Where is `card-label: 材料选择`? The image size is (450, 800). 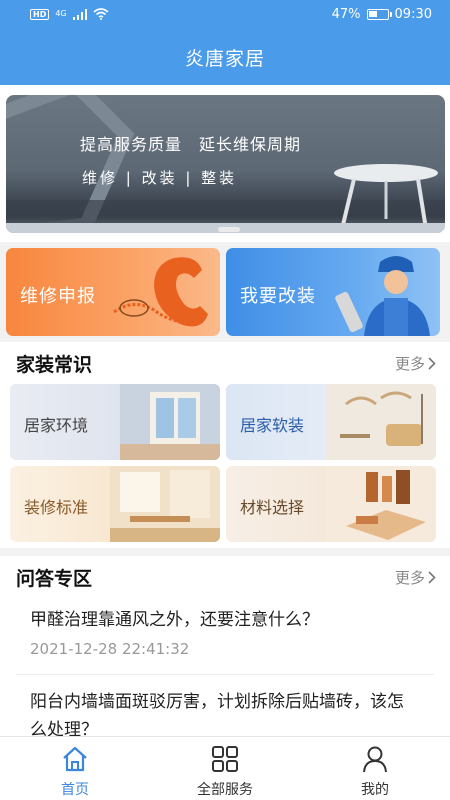 card-label: 材料选择 is located at coordinates (272, 507).